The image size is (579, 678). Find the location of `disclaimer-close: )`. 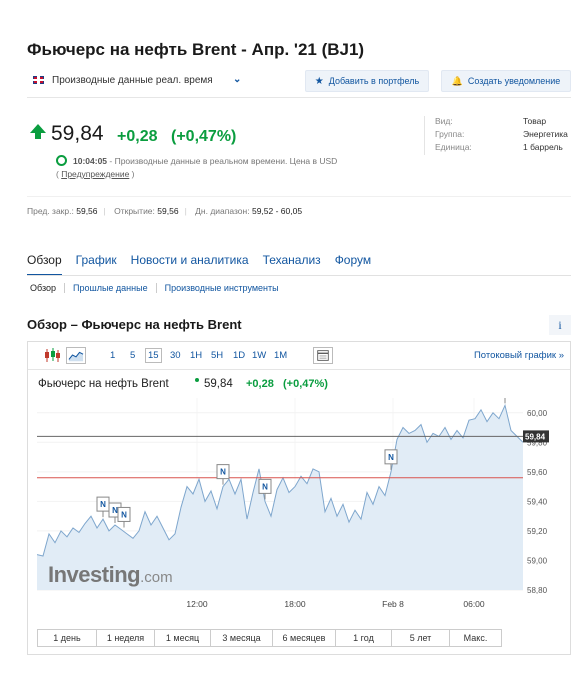

disclaimer-close: ) is located at coordinates (132, 174).